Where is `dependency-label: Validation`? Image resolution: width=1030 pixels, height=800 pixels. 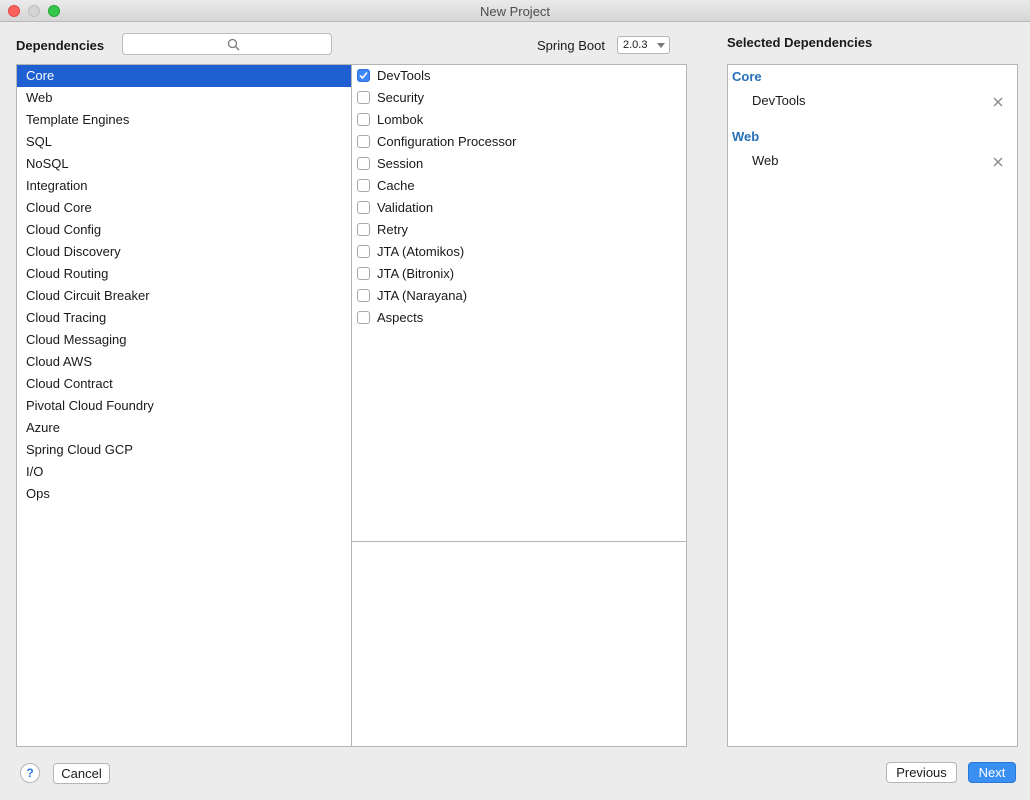 dependency-label: Validation is located at coordinates (405, 207).